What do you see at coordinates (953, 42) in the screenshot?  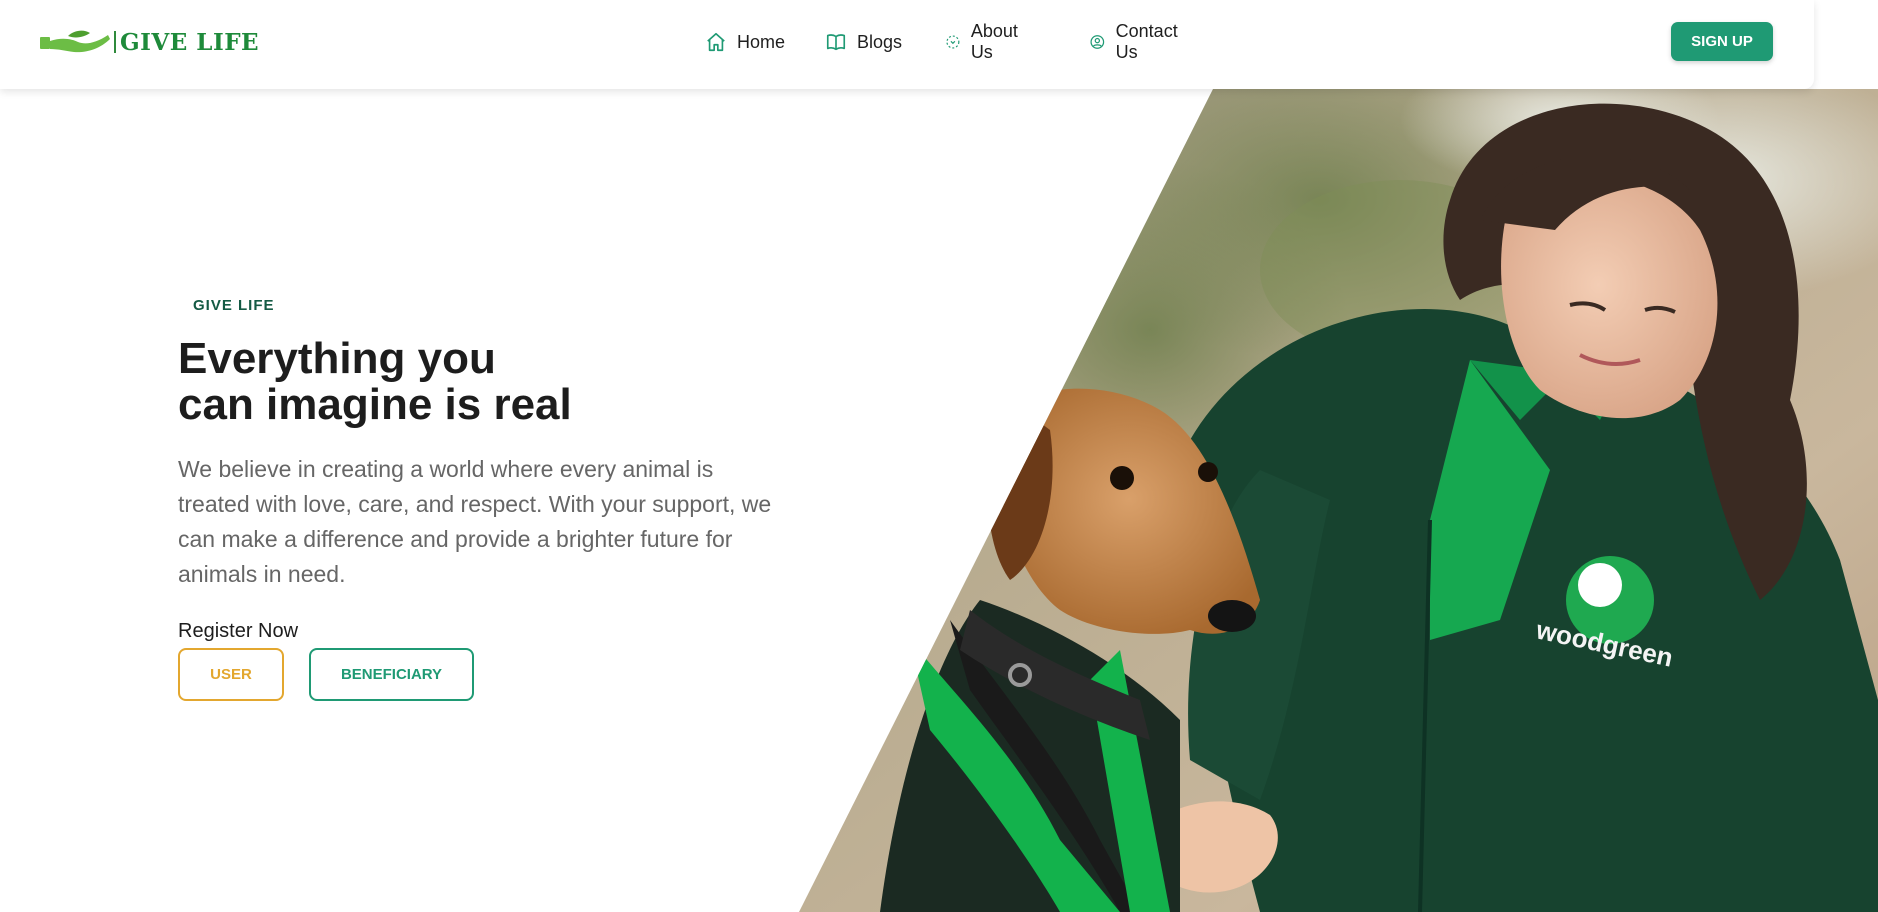 I see `about-dashed-circle-icon` at bounding box center [953, 42].